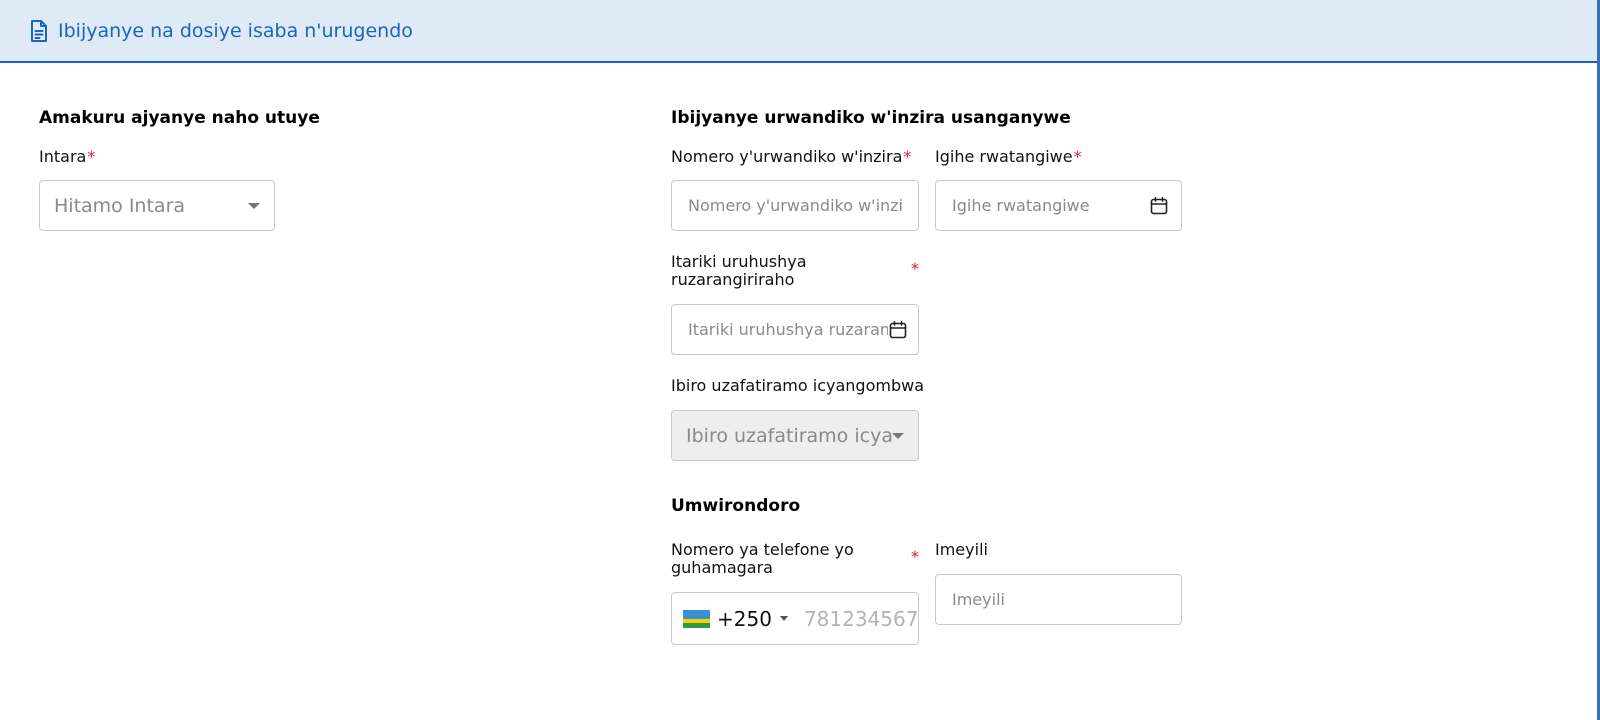 The width and height of the screenshot is (1600, 720). Describe the element at coordinates (791, 156) in the screenshot. I see `passport-number-label: Nomero y'urwandiko w'inzira*` at that location.